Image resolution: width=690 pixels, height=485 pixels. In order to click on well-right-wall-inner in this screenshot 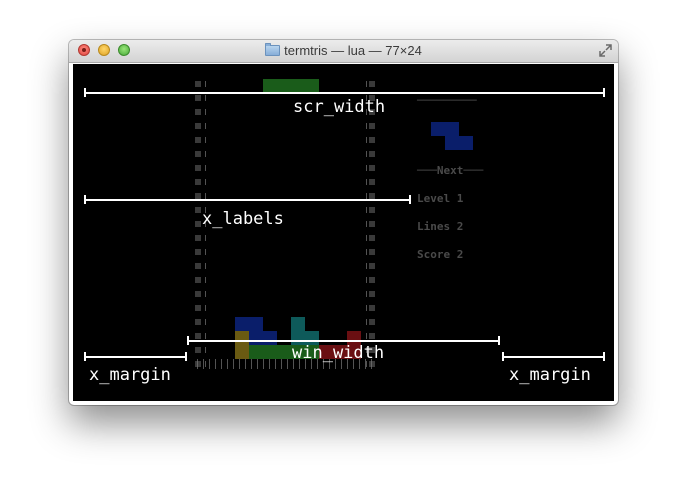, I will do `click(366, 224)`.